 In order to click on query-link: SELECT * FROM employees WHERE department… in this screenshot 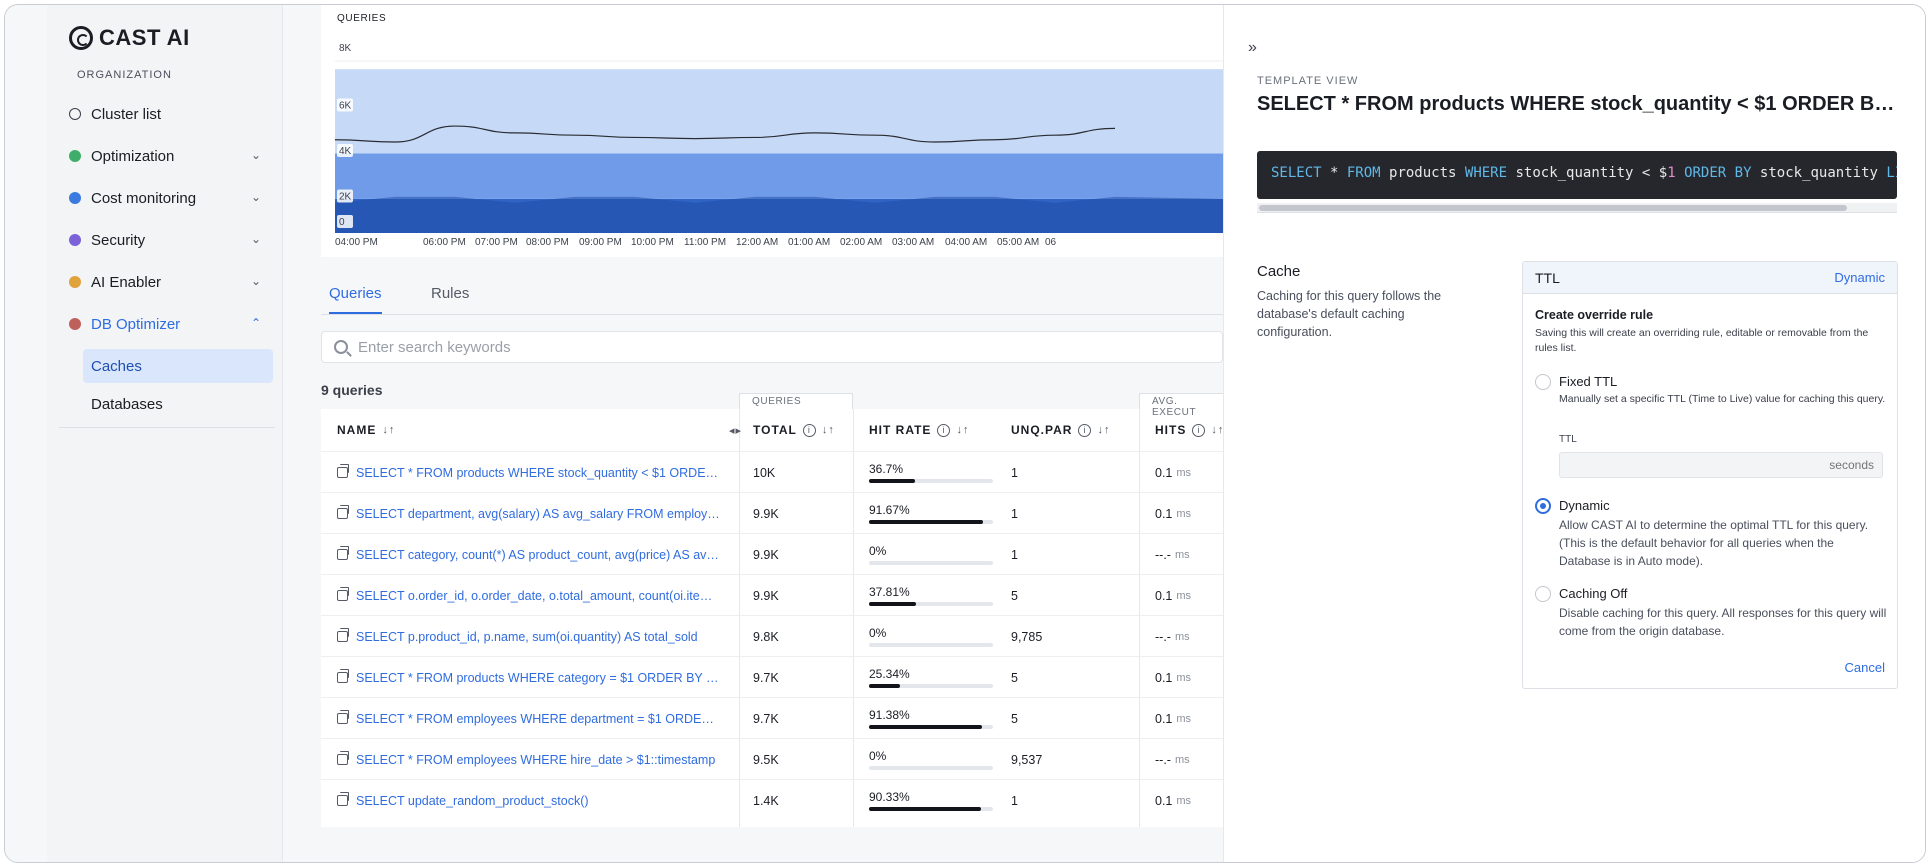, I will do `click(539, 719)`.